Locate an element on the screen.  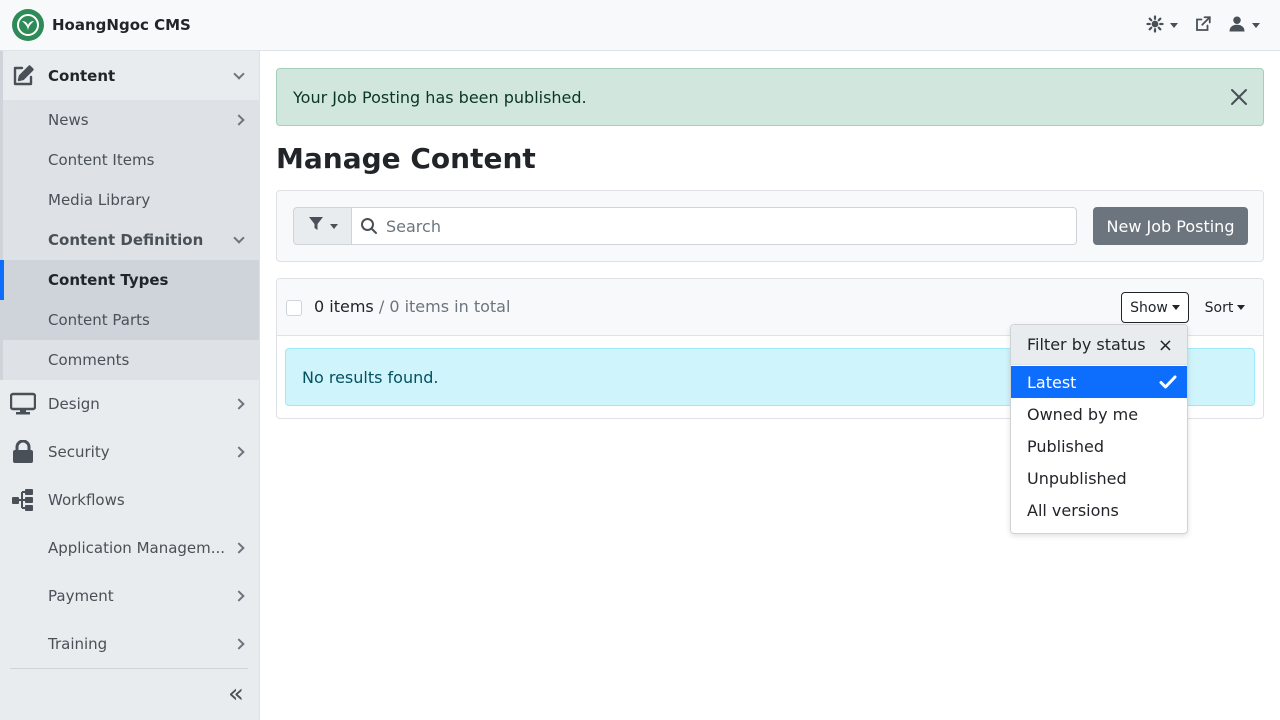
sidebar-item-design: Design is located at coordinates (129, 404).